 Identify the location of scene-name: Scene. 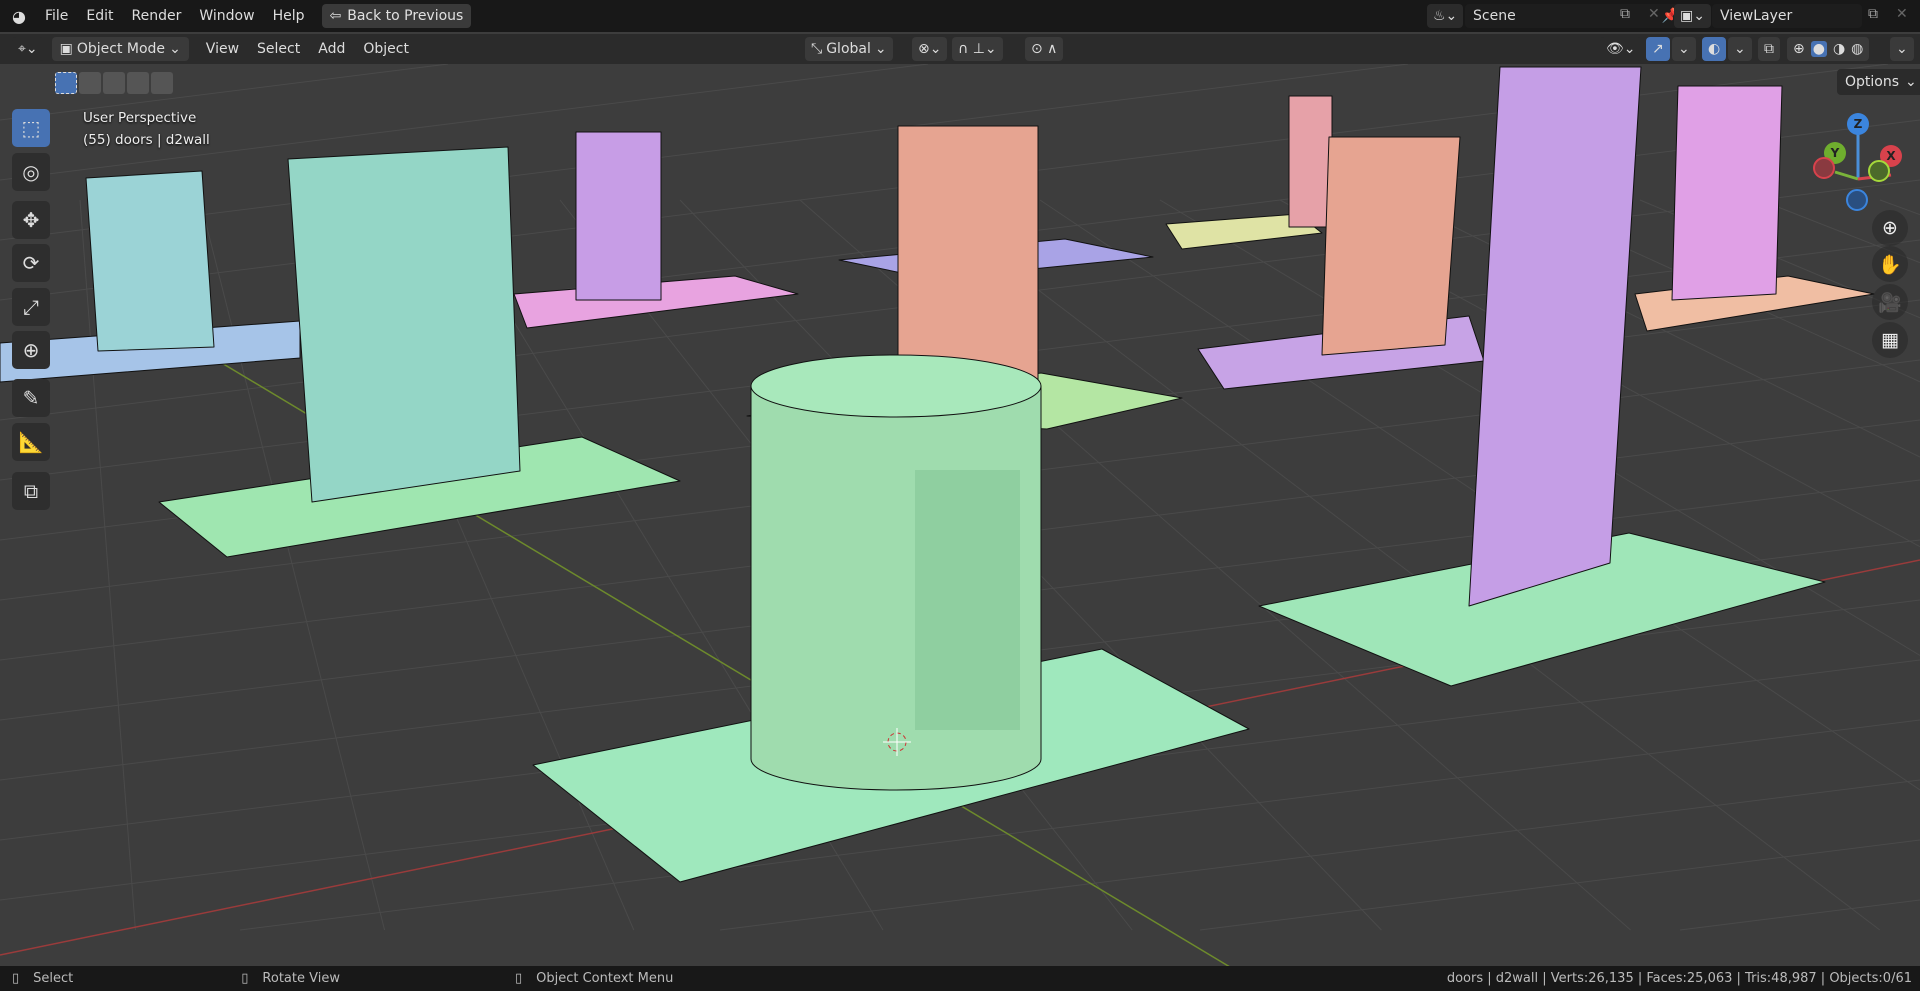
(1494, 16).